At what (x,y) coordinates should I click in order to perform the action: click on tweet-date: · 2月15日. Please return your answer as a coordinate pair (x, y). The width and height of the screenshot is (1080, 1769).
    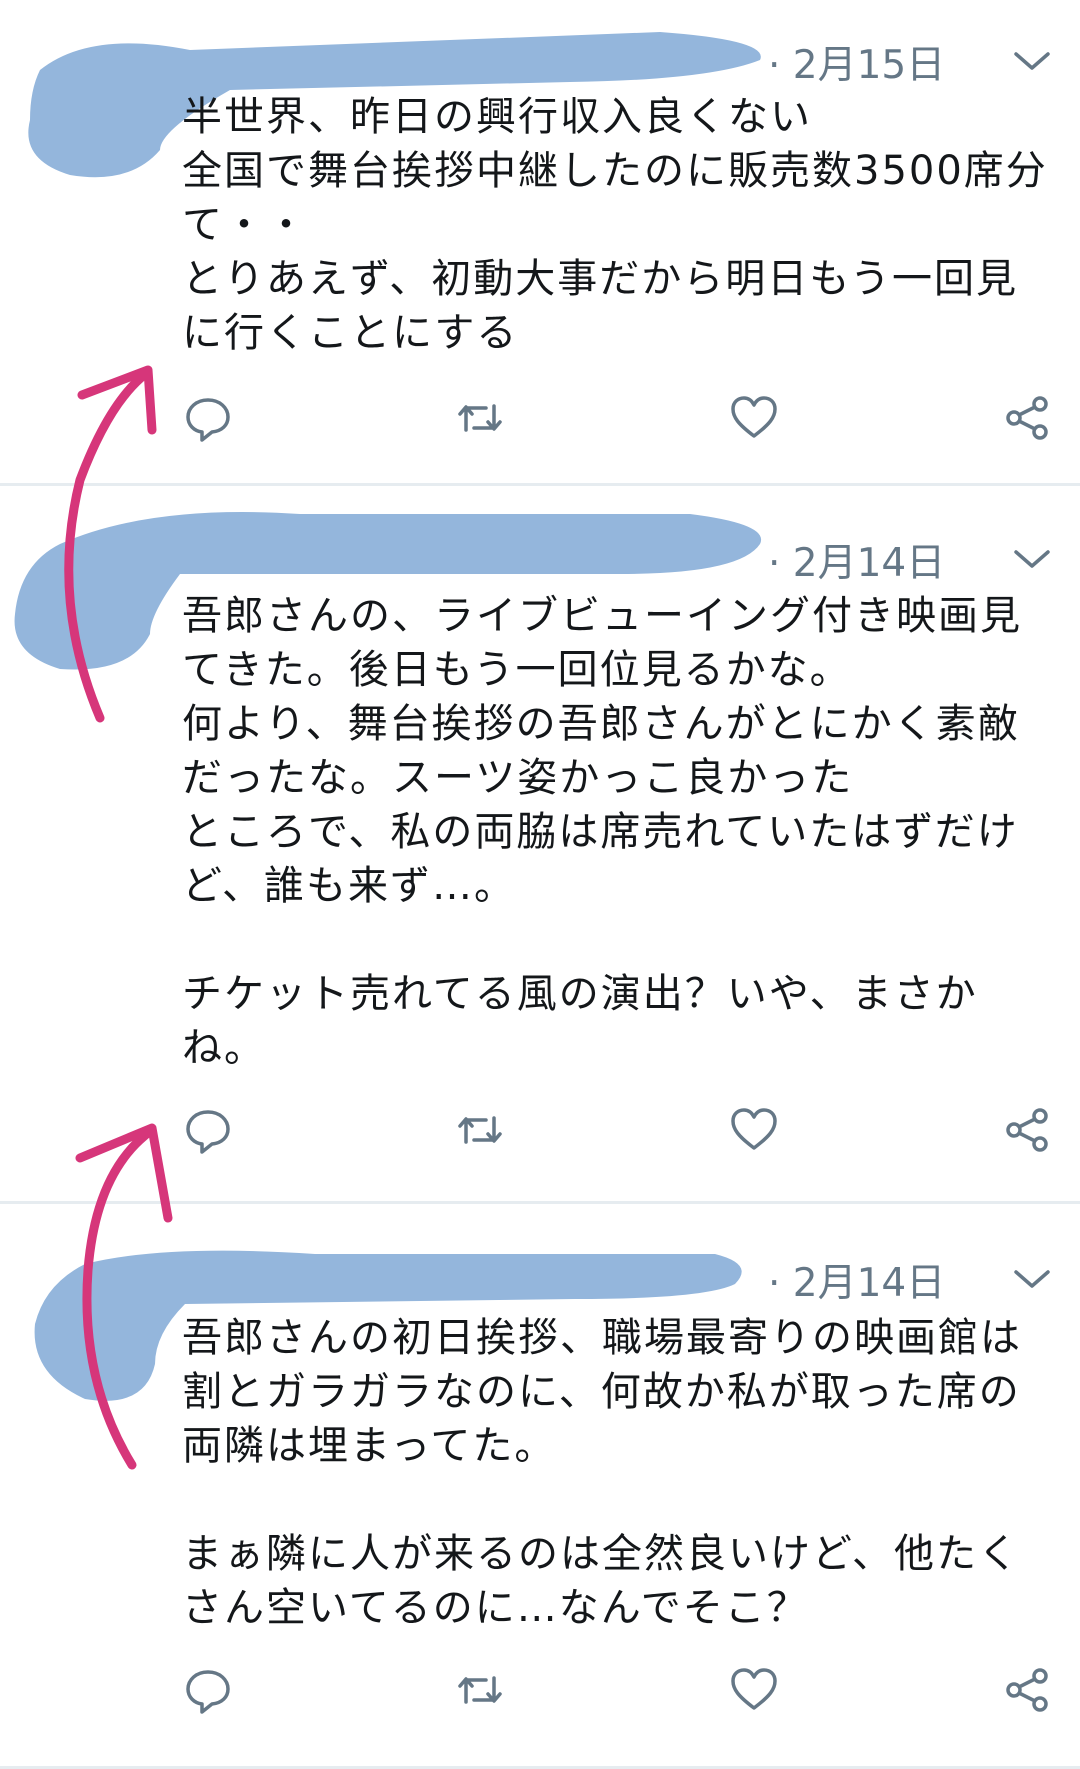
    Looking at the image, I should click on (857, 65).